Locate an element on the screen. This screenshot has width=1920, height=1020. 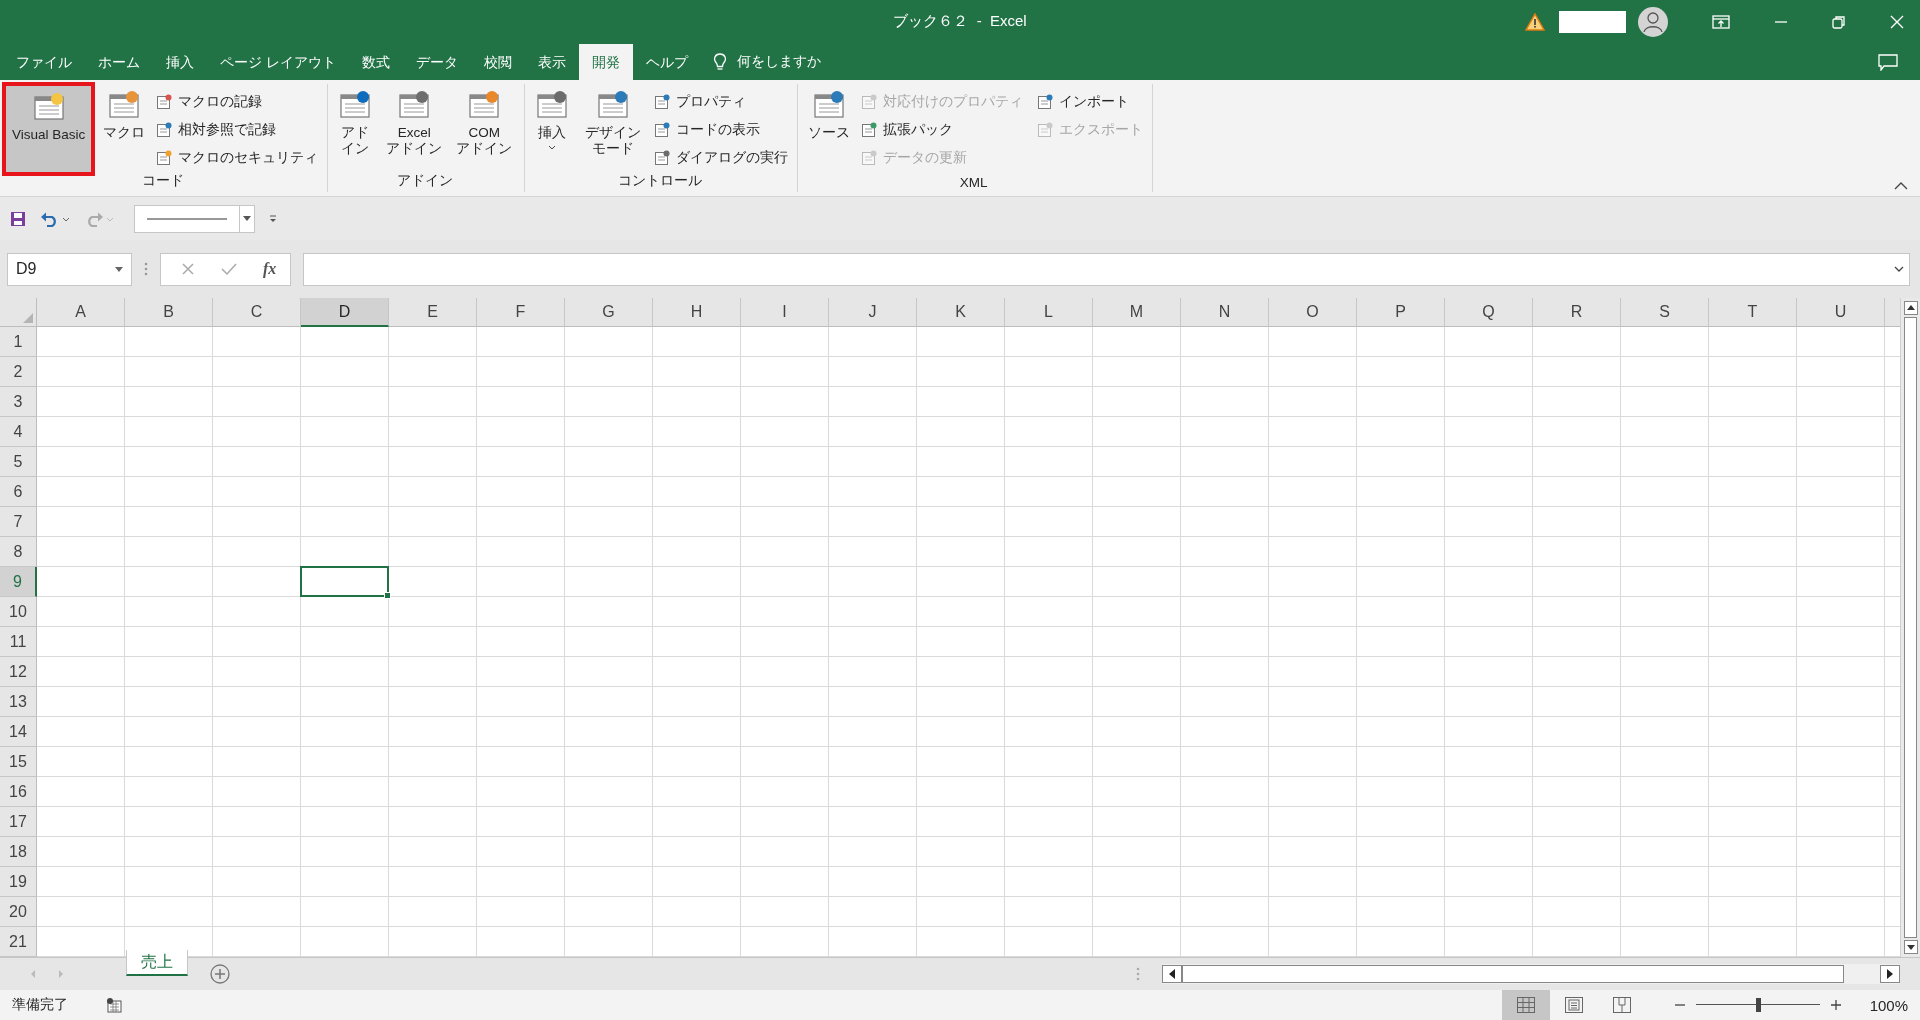
column-header: L is located at coordinates (1049, 312).